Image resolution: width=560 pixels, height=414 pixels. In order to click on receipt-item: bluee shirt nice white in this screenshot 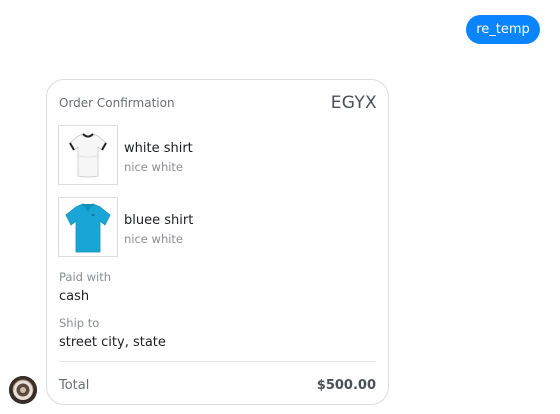, I will do `click(208, 227)`.